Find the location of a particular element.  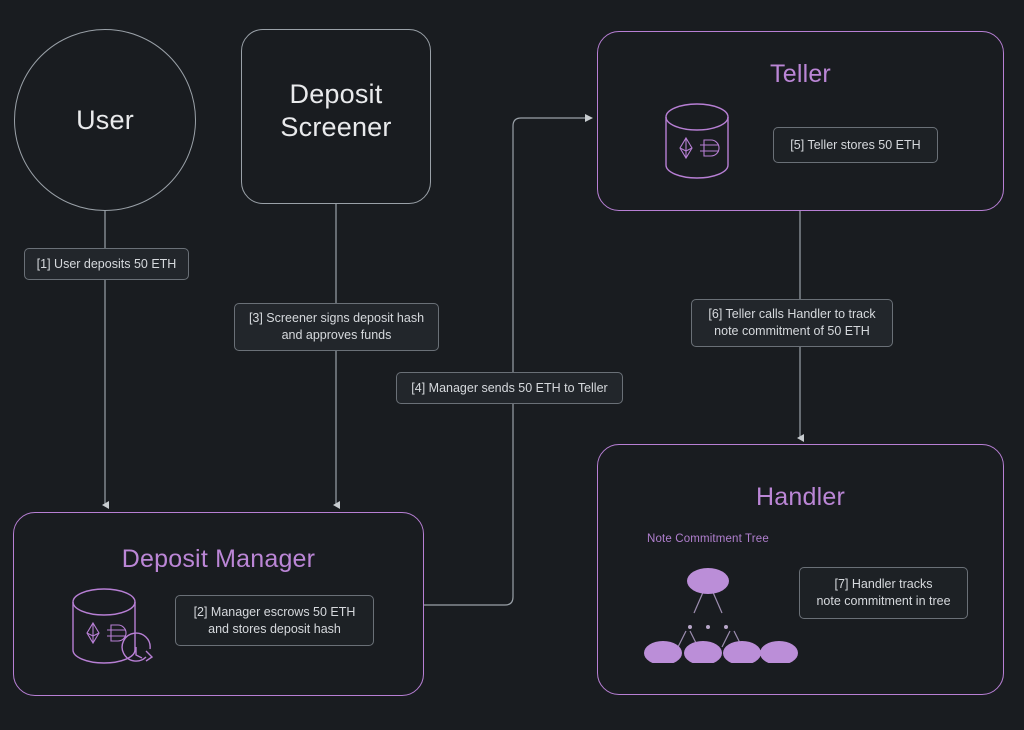

step-1-label: [1] User deposits 50 ETH is located at coordinates (106, 264).